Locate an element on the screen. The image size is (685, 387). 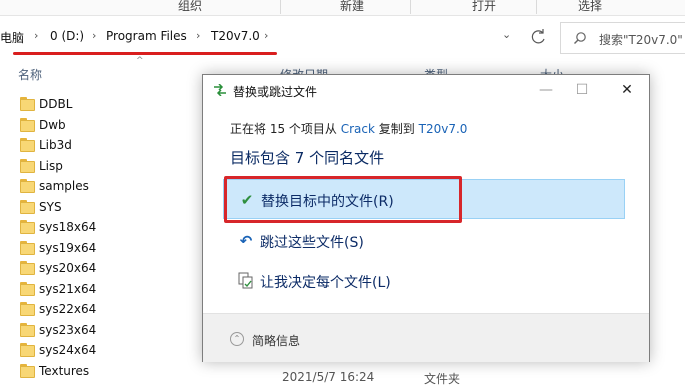
file-list-item: sys20x64 is located at coordinates (100, 268).